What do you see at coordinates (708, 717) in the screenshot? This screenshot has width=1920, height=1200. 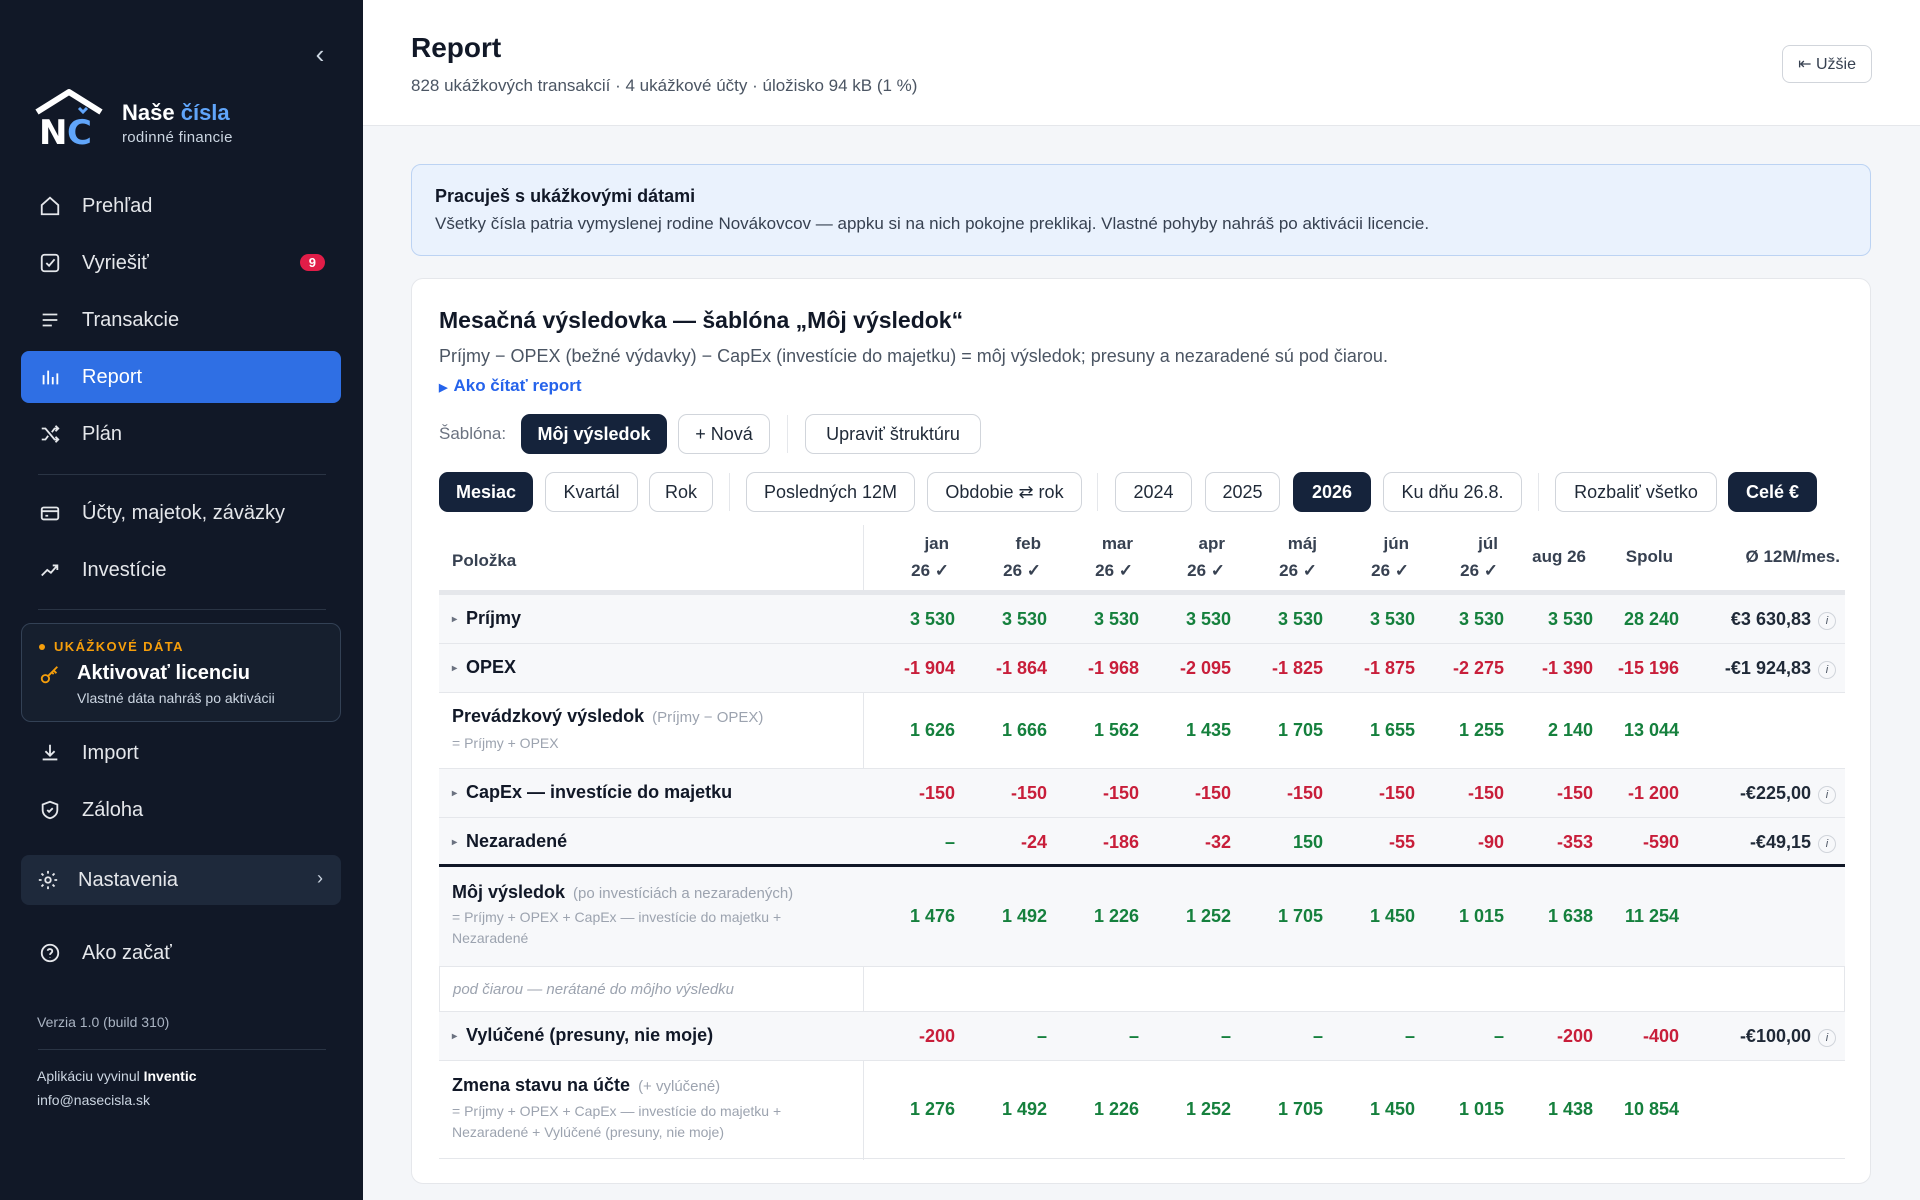 I see `row-note: (Príjmy − OPEX)` at bounding box center [708, 717].